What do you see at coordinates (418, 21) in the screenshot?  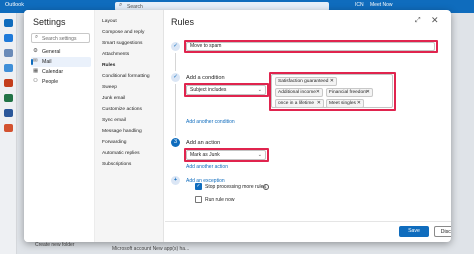 I see `expand-icon: ⤢` at bounding box center [418, 21].